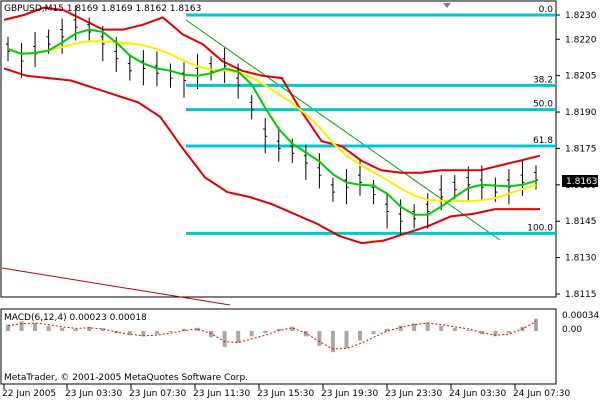 The image size is (600, 400). Describe the element at coordinates (543, 80) in the screenshot. I see `fibo-level-label: 38.2` at that location.